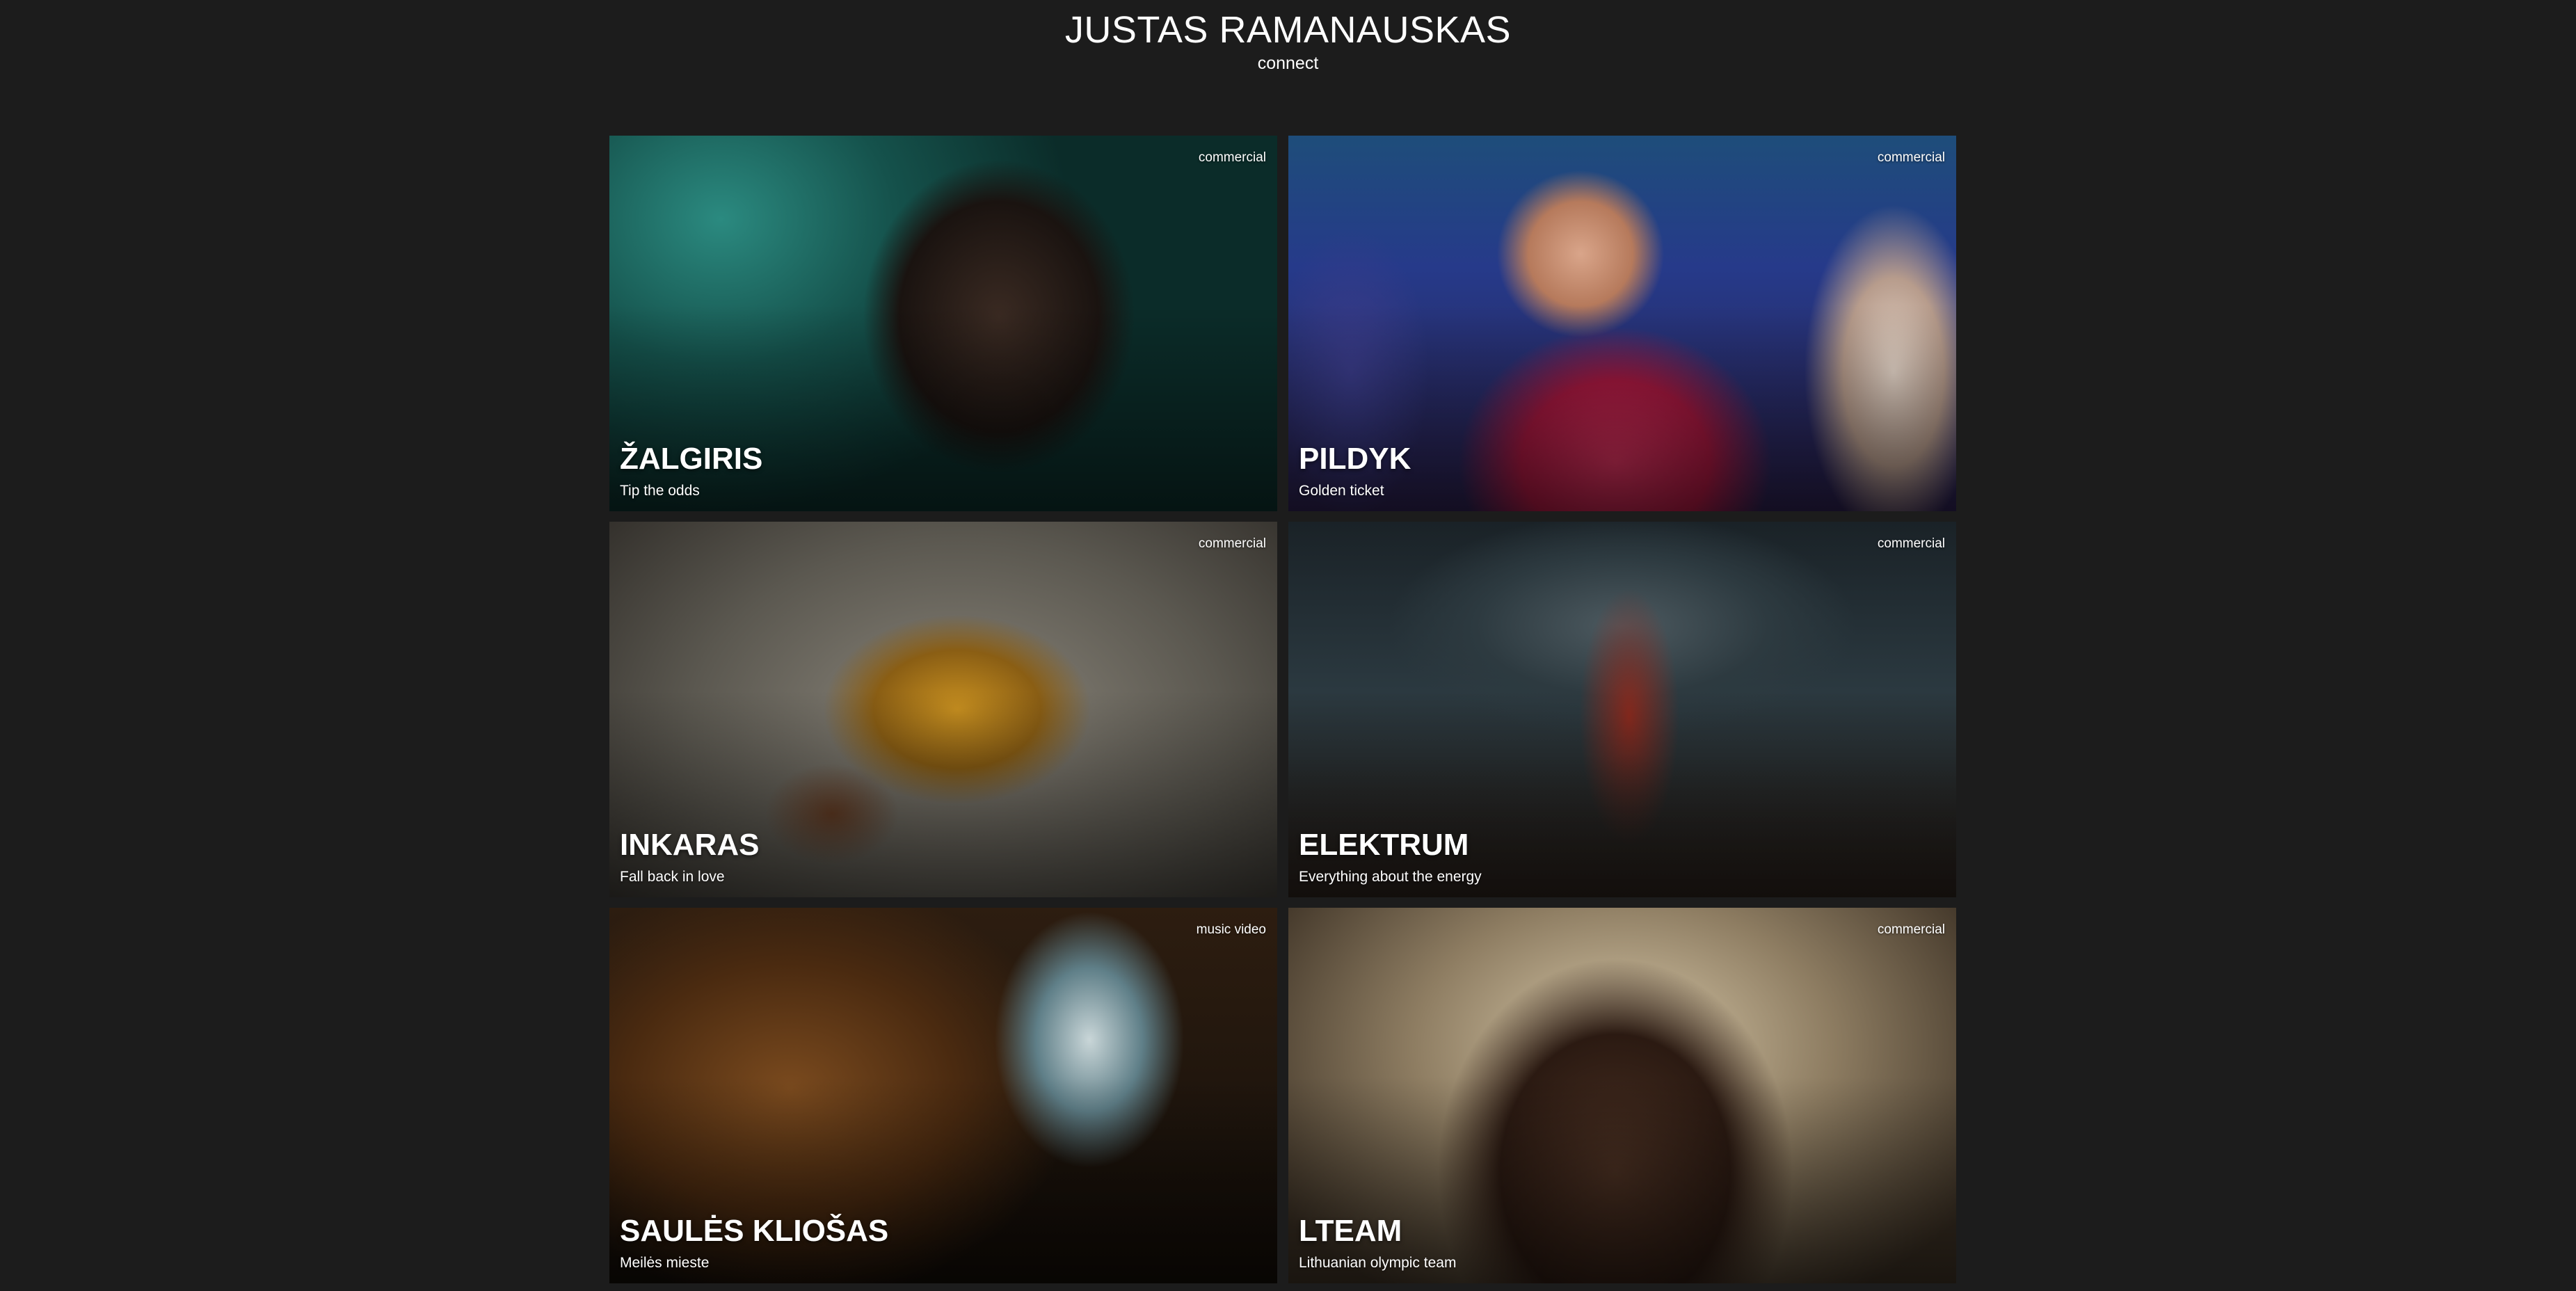 The height and width of the screenshot is (1291, 2576). Describe the element at coordinates (1341, 491) in the screenshot. I see `project-subtitle: Golden ticket` at that location.